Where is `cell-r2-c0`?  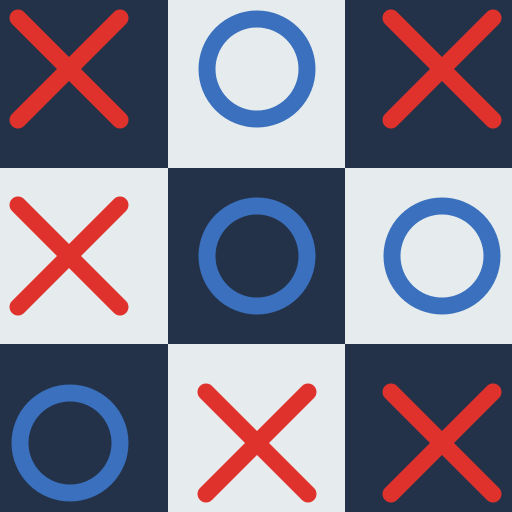
cell-r2-c0 is located at coordinates (84, 428).